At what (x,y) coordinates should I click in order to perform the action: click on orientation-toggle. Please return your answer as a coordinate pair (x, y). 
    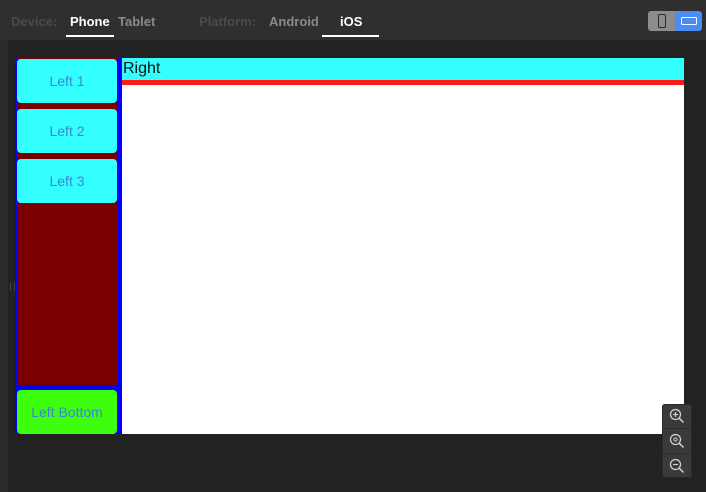
    Looking at the image, I should click on (675, 21).